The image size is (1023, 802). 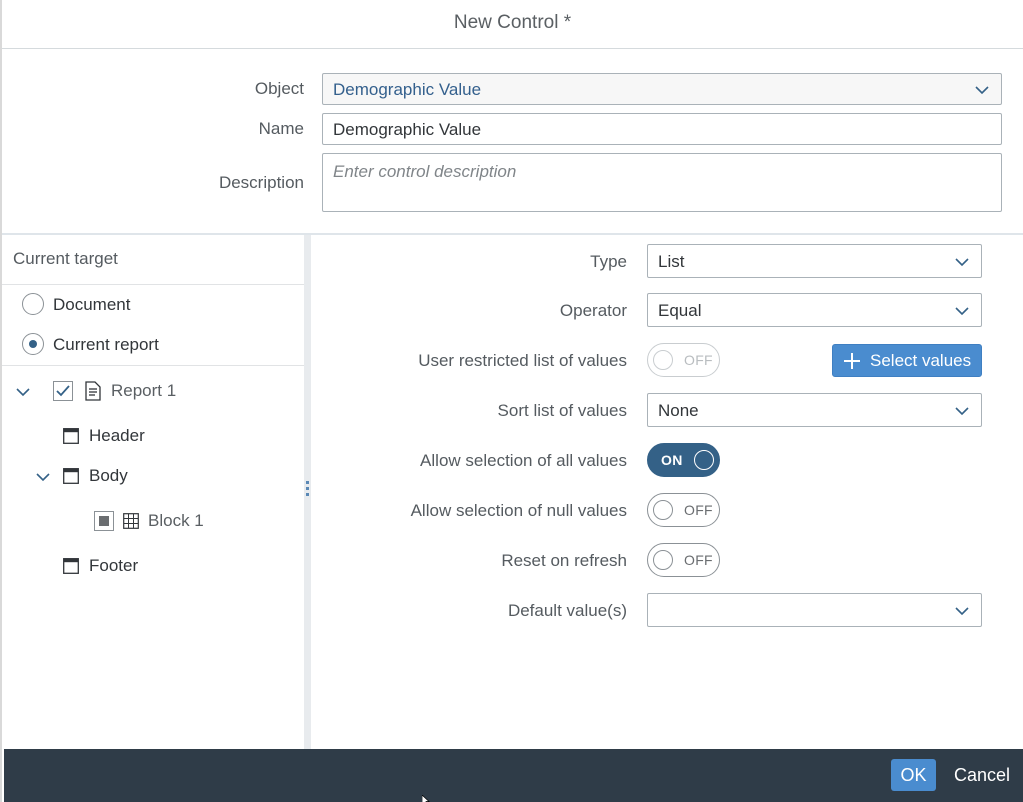 What do you see at coordinates (114, 565) in the screenshot?
I see `tree-footer-label: Footer` at bounding box center [114, 565].